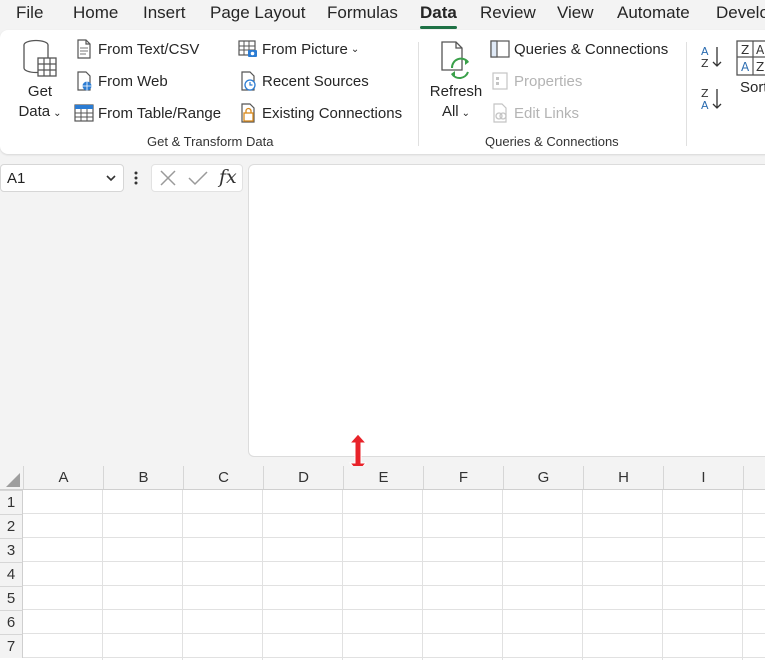  Describe the element at coordinates (62, 178) in the screenshot. I see `name-box: A1` at that location.